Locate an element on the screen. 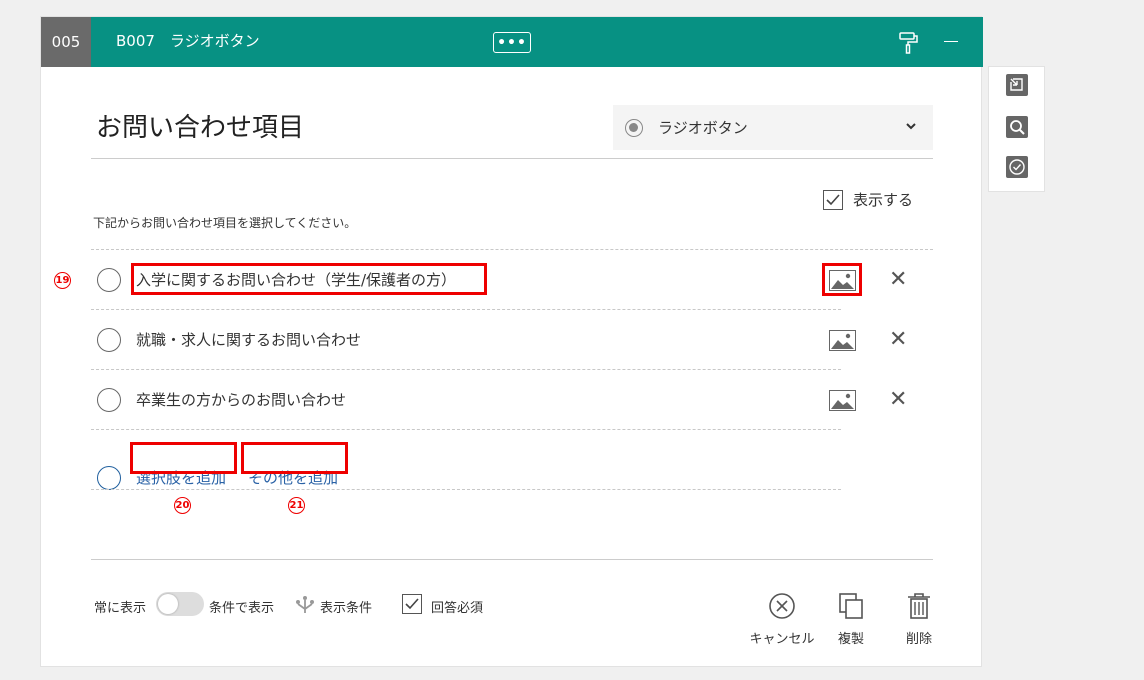 Image resolution: width=1144 pixels, height=680 pixels. check-circle-icon is located at coordinates (1017, 167).